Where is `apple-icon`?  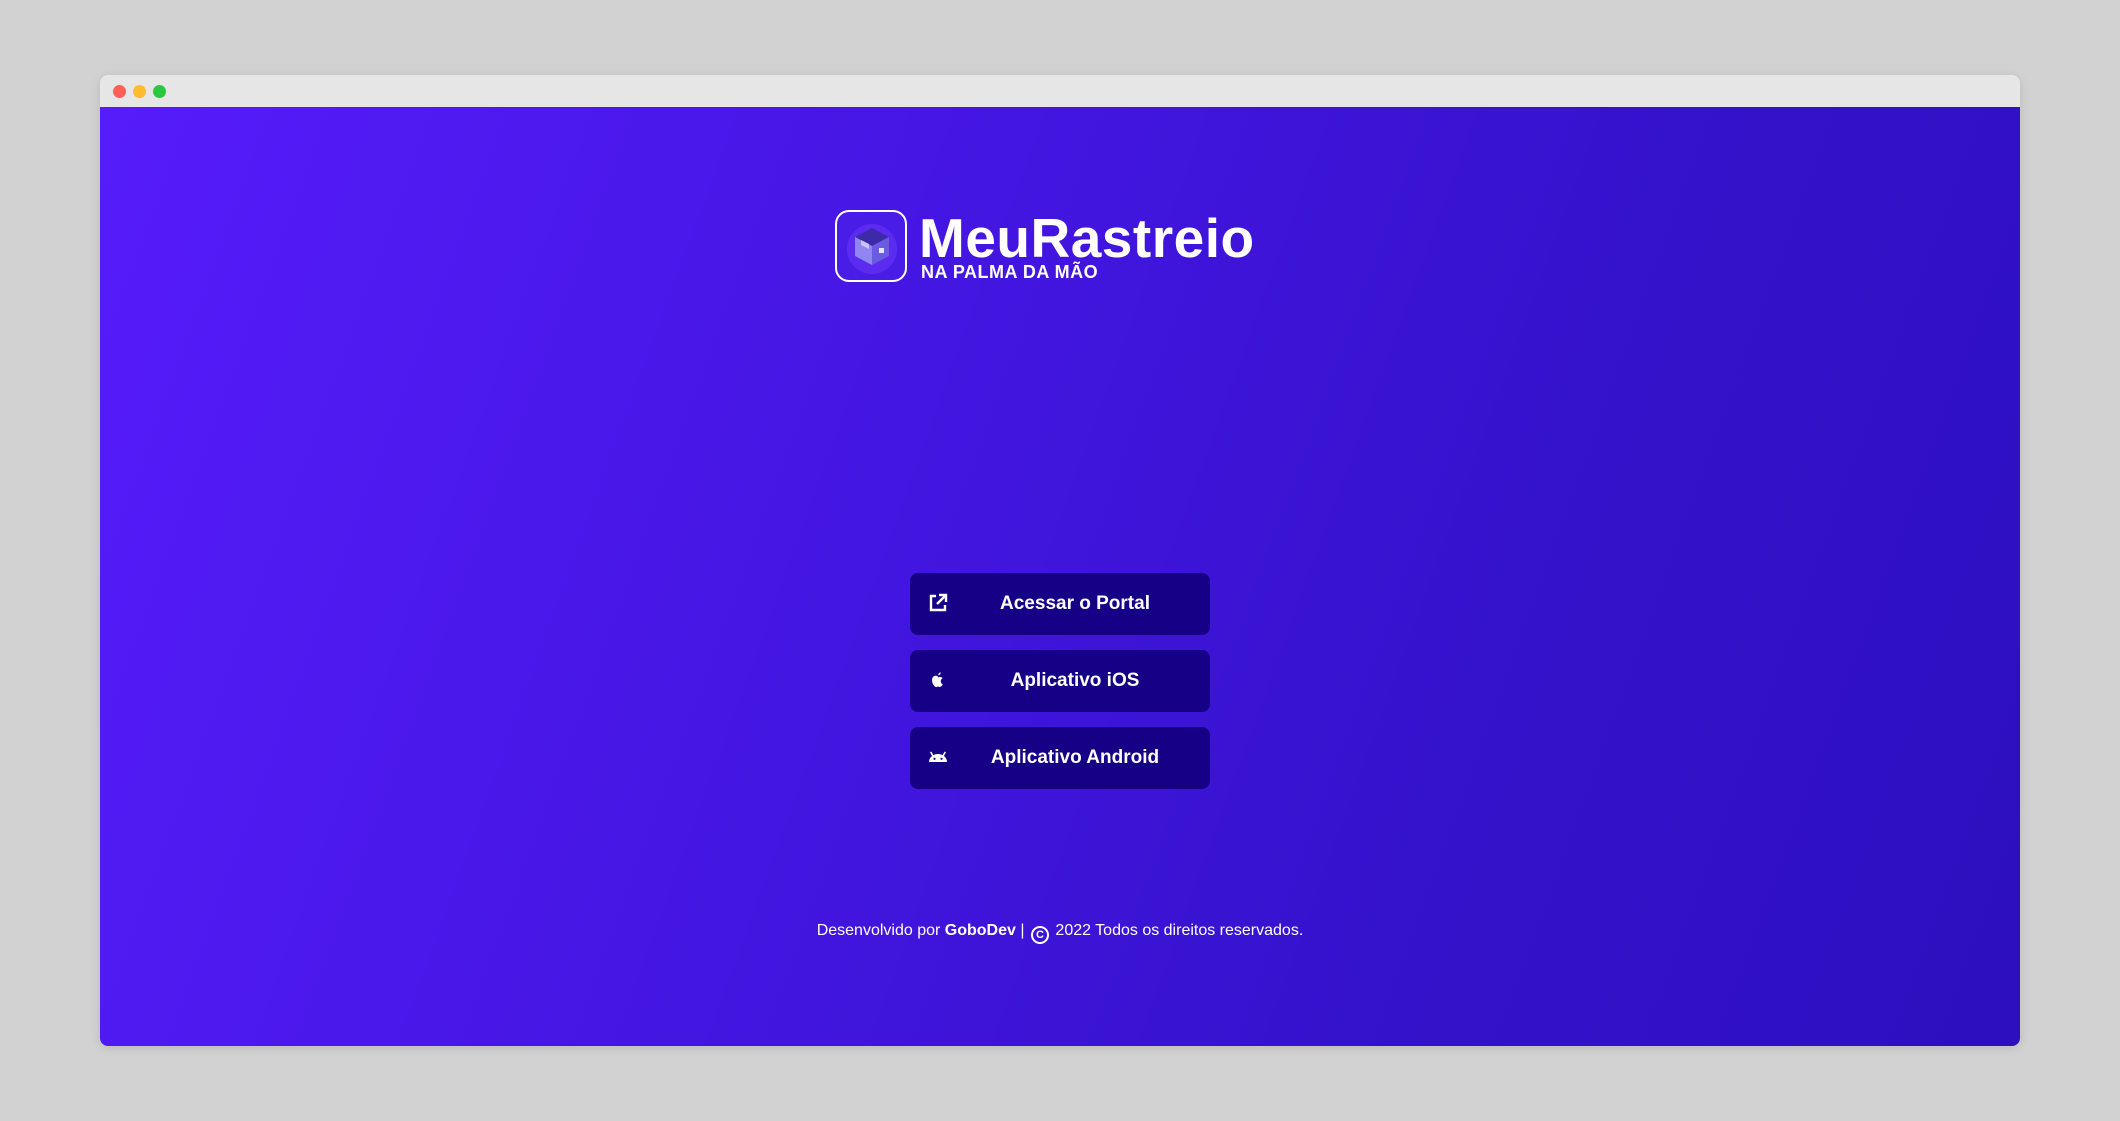
apple-icon is located at coordinates (937, 680).